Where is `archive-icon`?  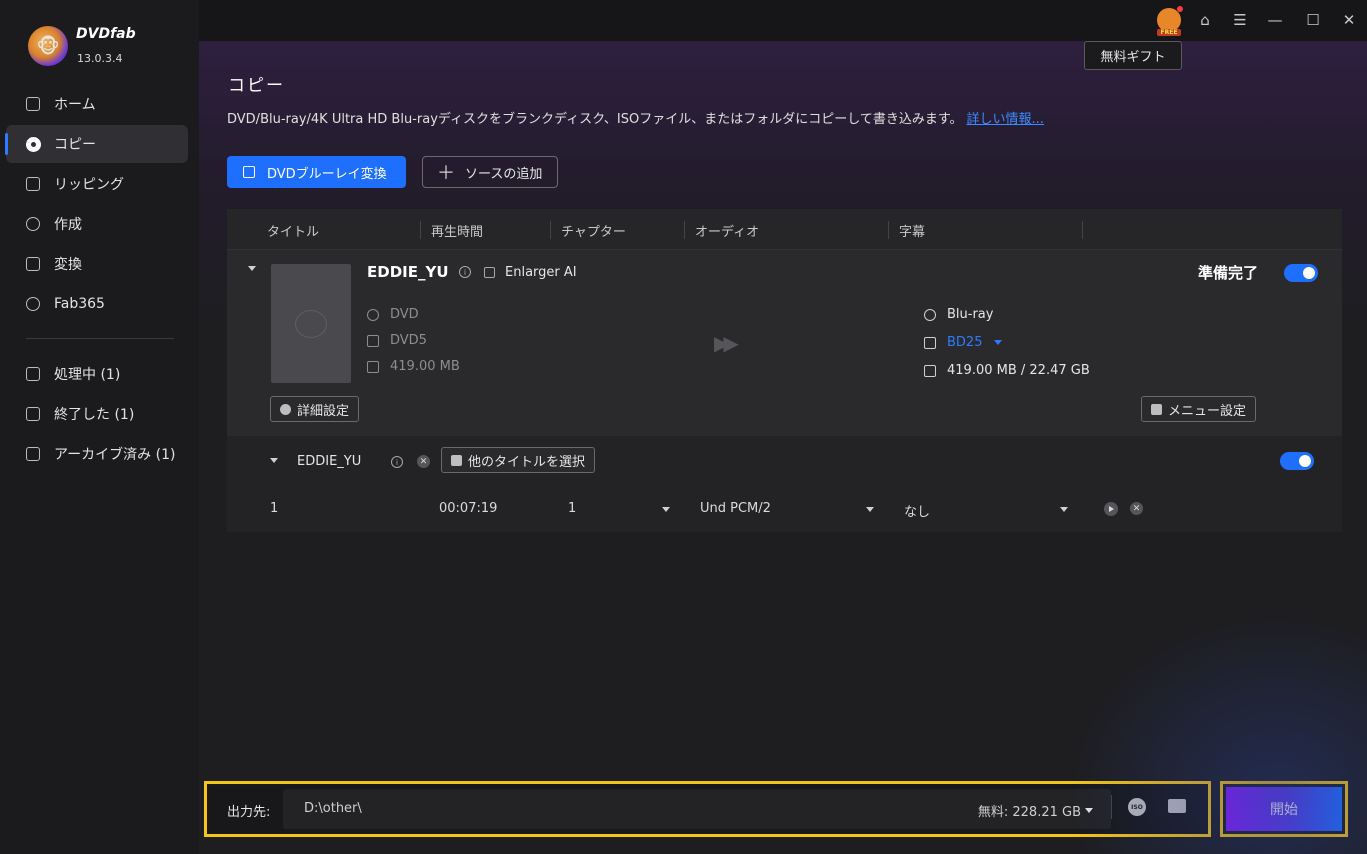
archive-icon is located at coordinates (33, 454).